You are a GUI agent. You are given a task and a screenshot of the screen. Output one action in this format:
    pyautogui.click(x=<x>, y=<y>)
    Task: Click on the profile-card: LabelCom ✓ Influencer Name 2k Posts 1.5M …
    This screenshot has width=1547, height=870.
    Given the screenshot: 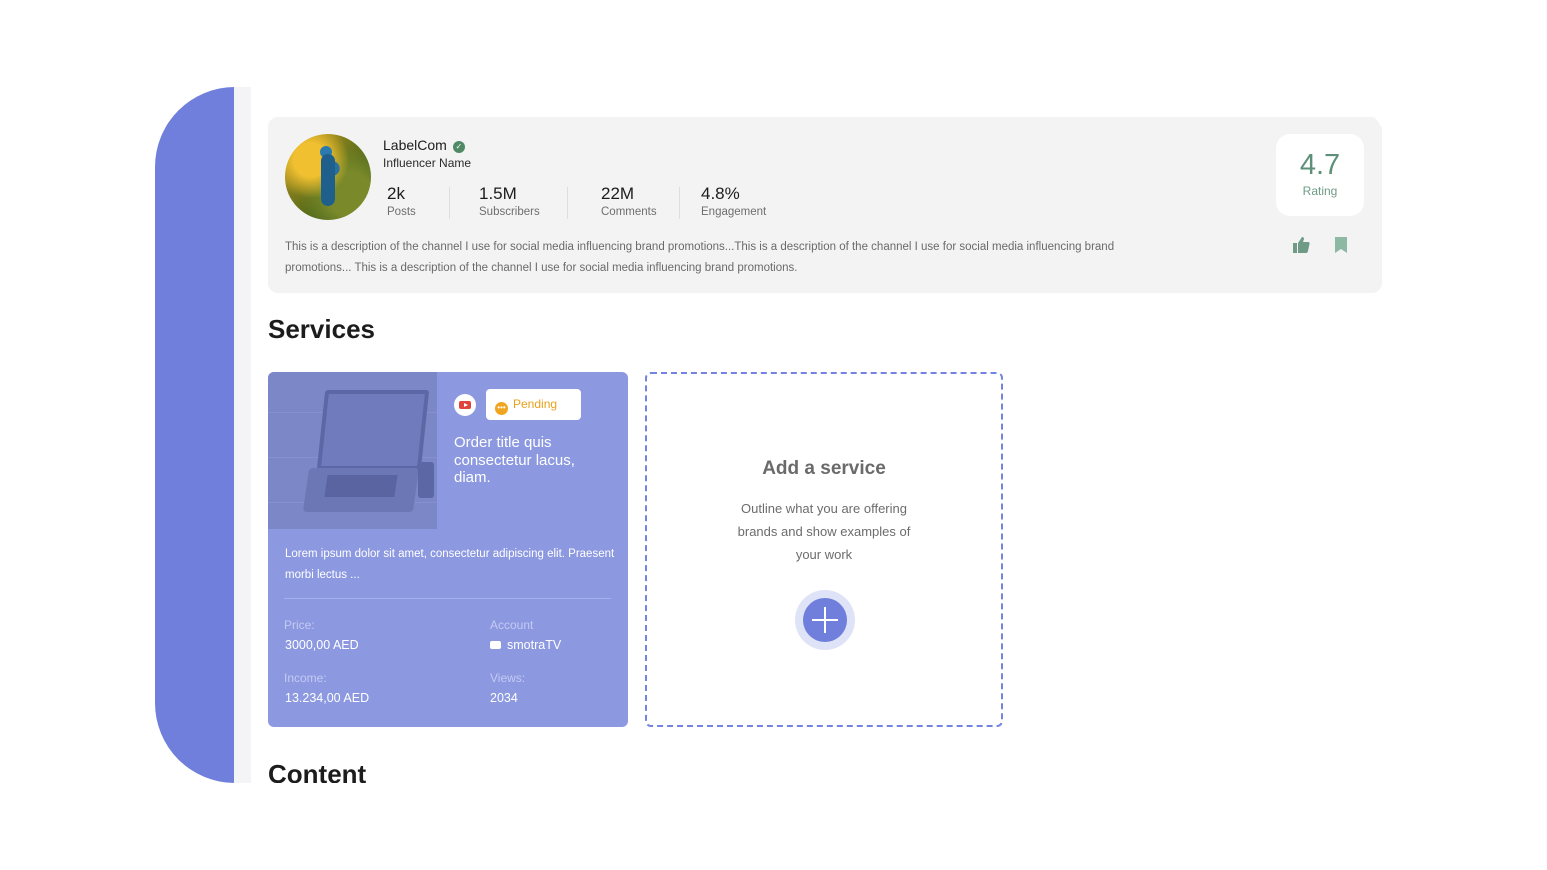 What is the action you would take?
    pyautogui.click(x=825, y=205)
    